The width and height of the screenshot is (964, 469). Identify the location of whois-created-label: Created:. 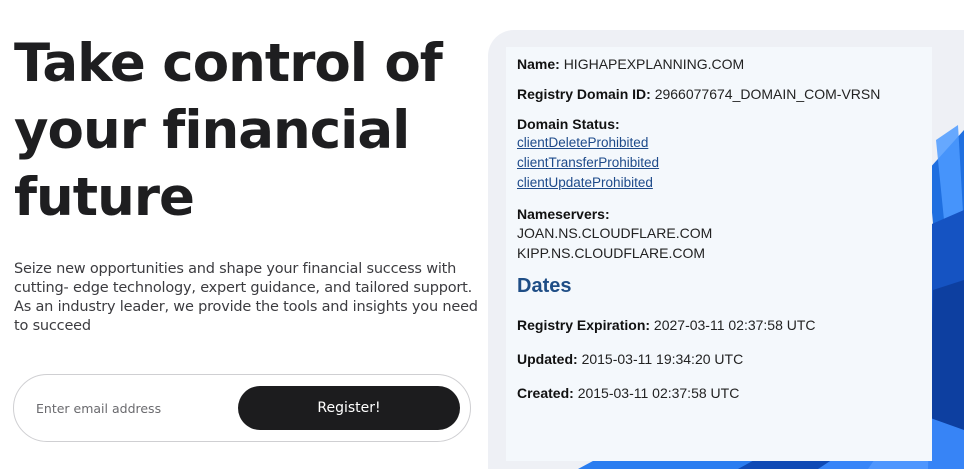
(545, 393).